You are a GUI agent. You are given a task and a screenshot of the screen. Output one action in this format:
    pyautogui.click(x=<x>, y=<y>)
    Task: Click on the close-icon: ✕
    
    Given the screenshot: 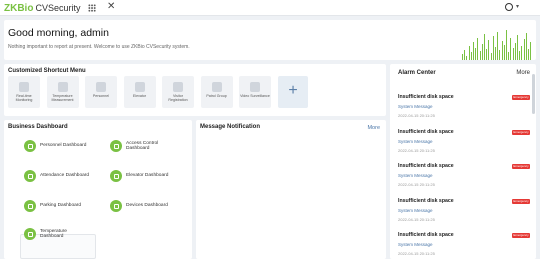 What is the action you would take?
    pyautogui.click(x=111, y=6)
    